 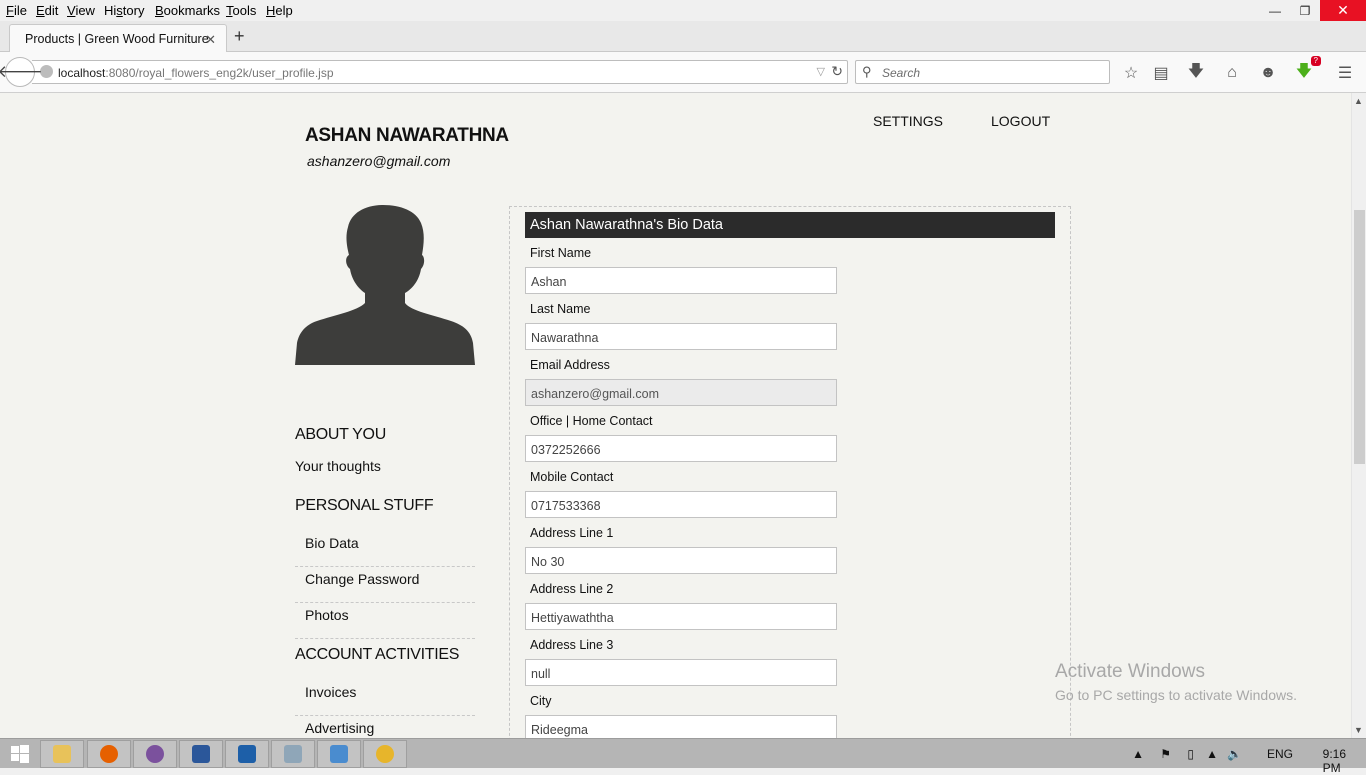 What do you see at coordinates (81, 10) in the screenshot?
I see `menu-view: View` at bounding box center [81, 10].